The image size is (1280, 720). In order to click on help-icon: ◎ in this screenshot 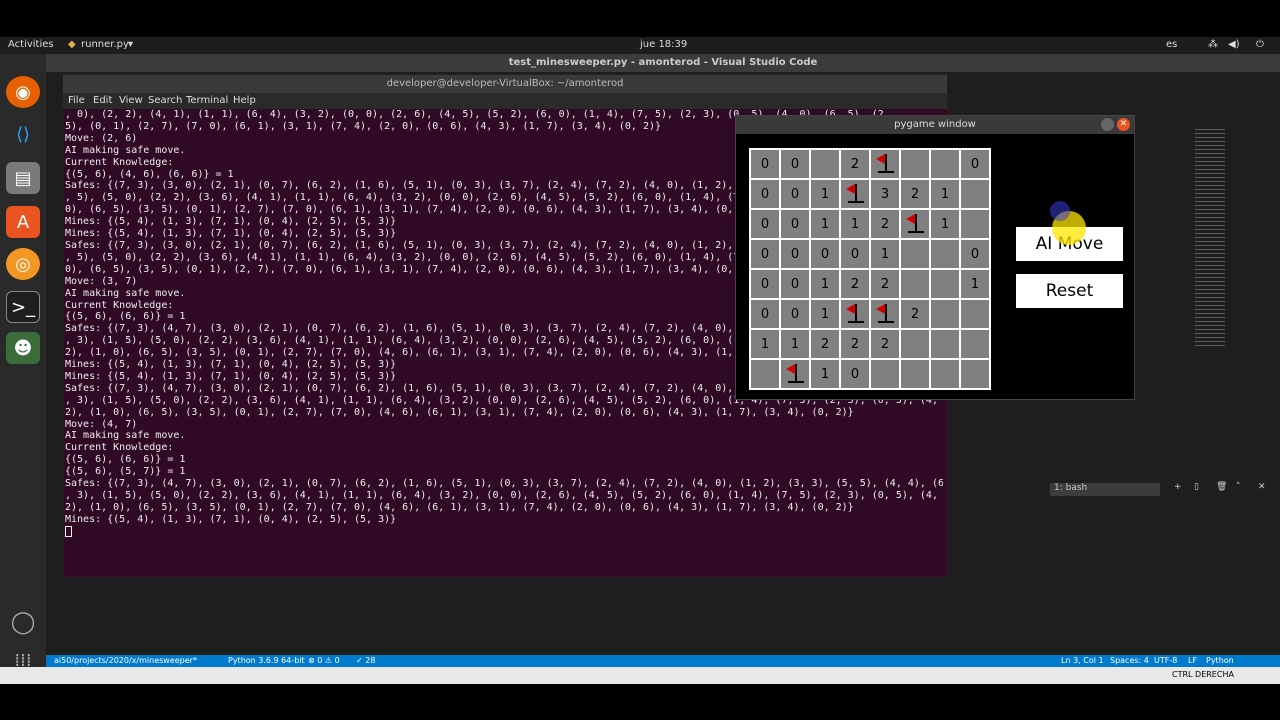, I will do `click(23, 264)`.